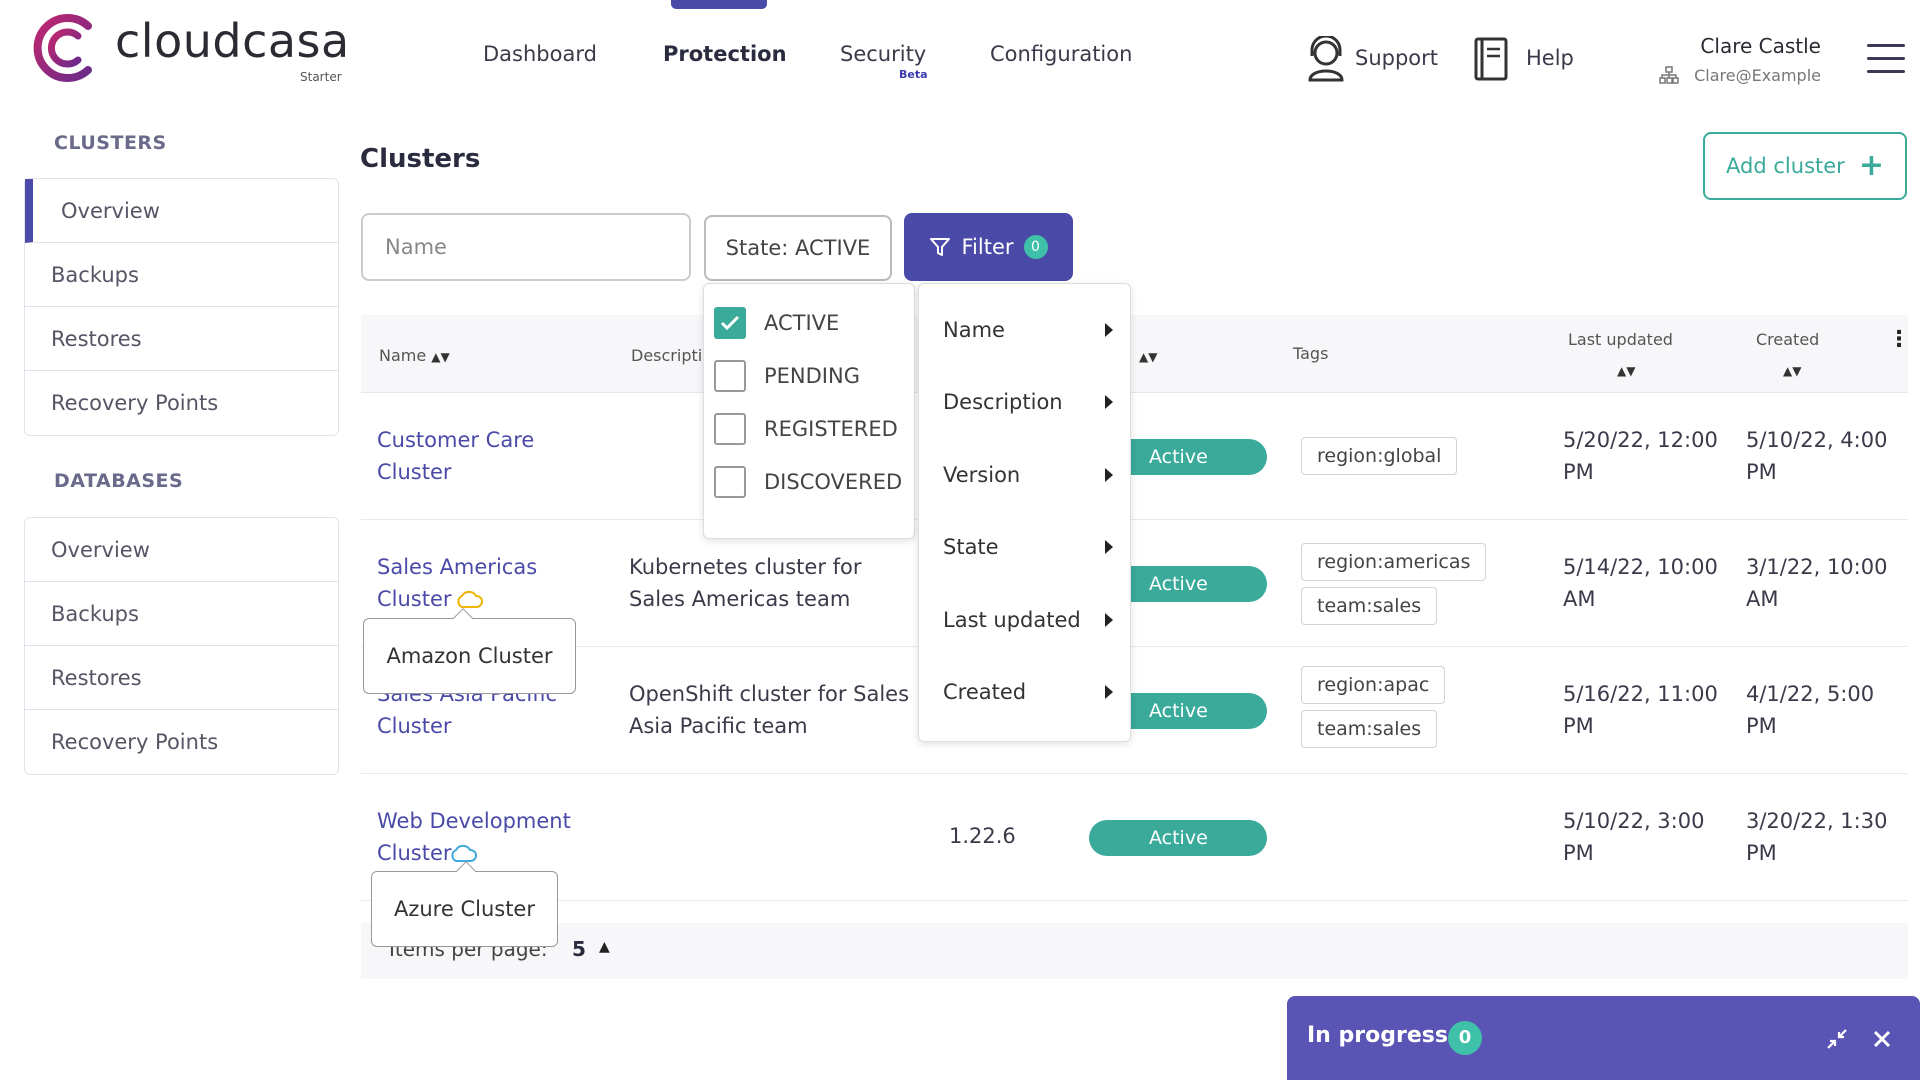  I want to click on header-created: Created, so click(1787, 339).